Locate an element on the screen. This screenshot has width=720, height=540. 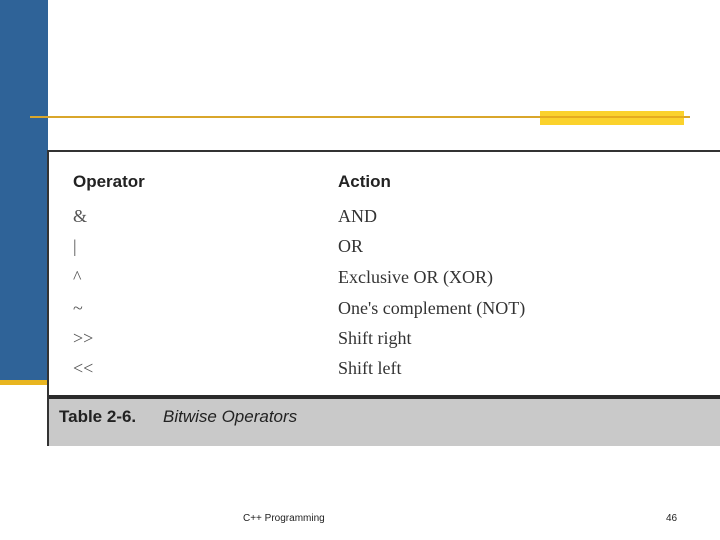
table-row: ^ Exclusive OR (XOR) is located at coordinates (384, 282).